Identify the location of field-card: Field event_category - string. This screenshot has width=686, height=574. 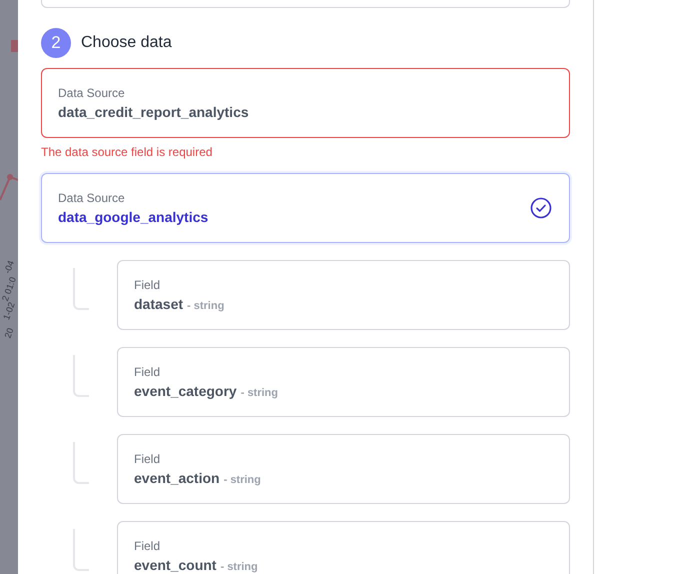
(343, 382).